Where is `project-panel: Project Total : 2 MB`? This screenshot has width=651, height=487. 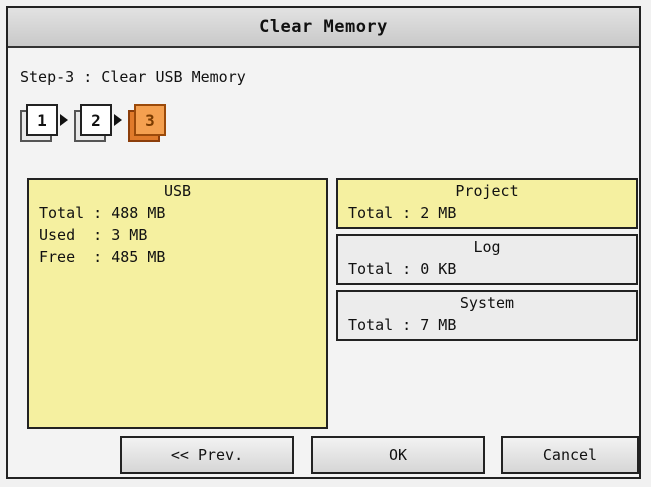 project-panel: Project Total : 2 MB is located at coordinates (487, 203).